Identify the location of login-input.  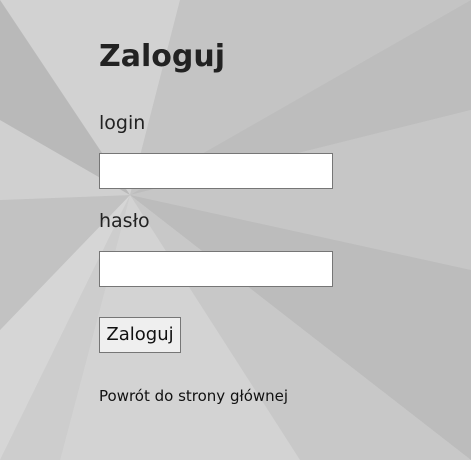
(216, 171).